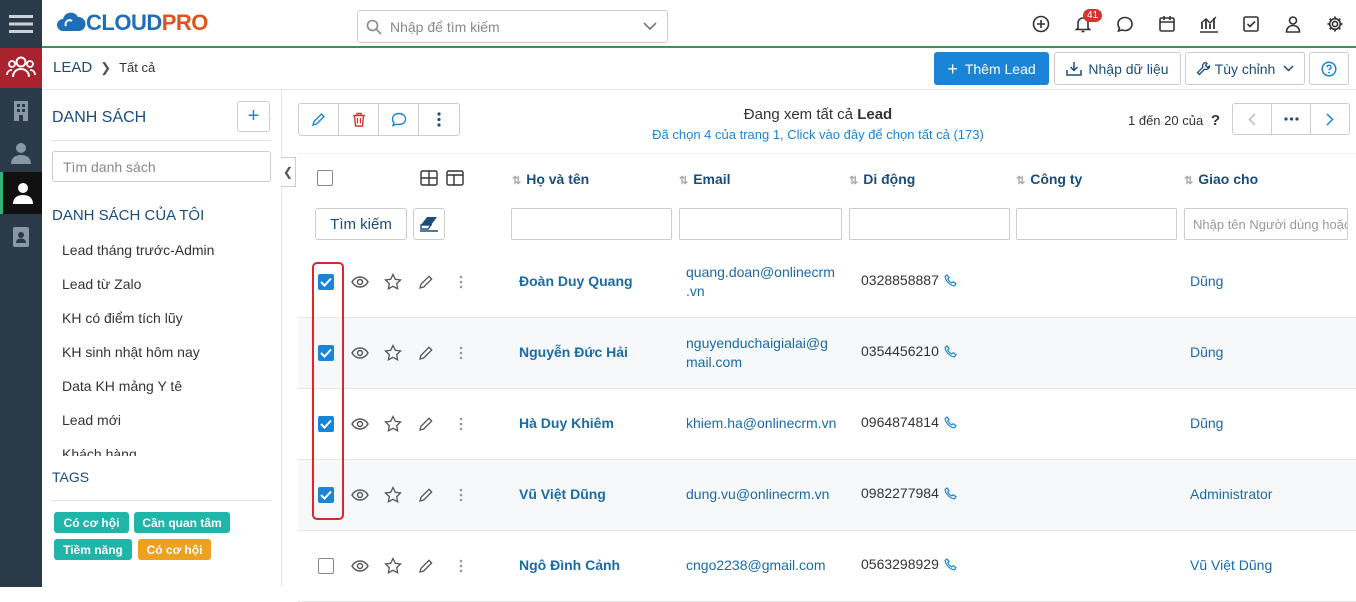 The image size is (1356, 602). Describe the element at coordinates (1266, 224) in the screenshot. I see `filter-assigned-input: Nhập tên Người dùng hoặc nhóm` at that location.